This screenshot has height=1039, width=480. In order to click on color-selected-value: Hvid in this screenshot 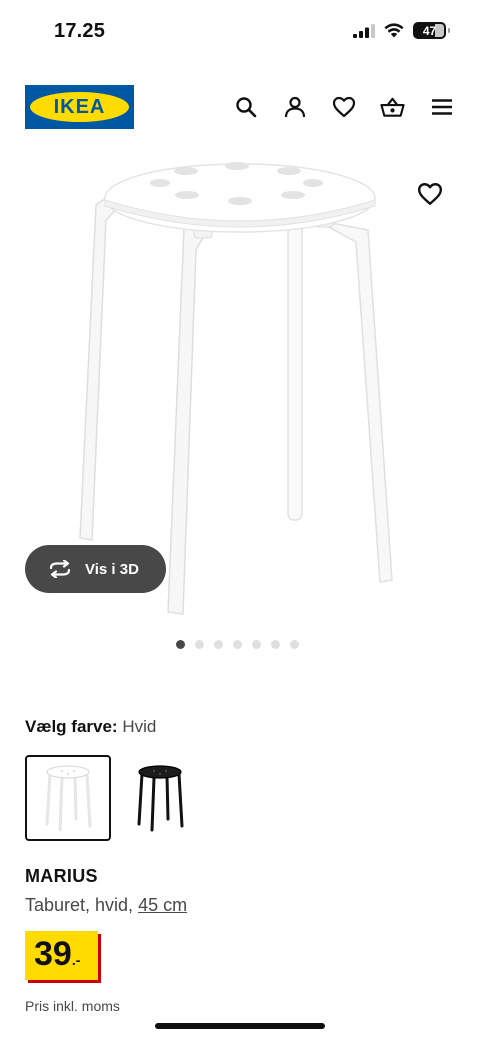, I will do `click(139, 726)`.